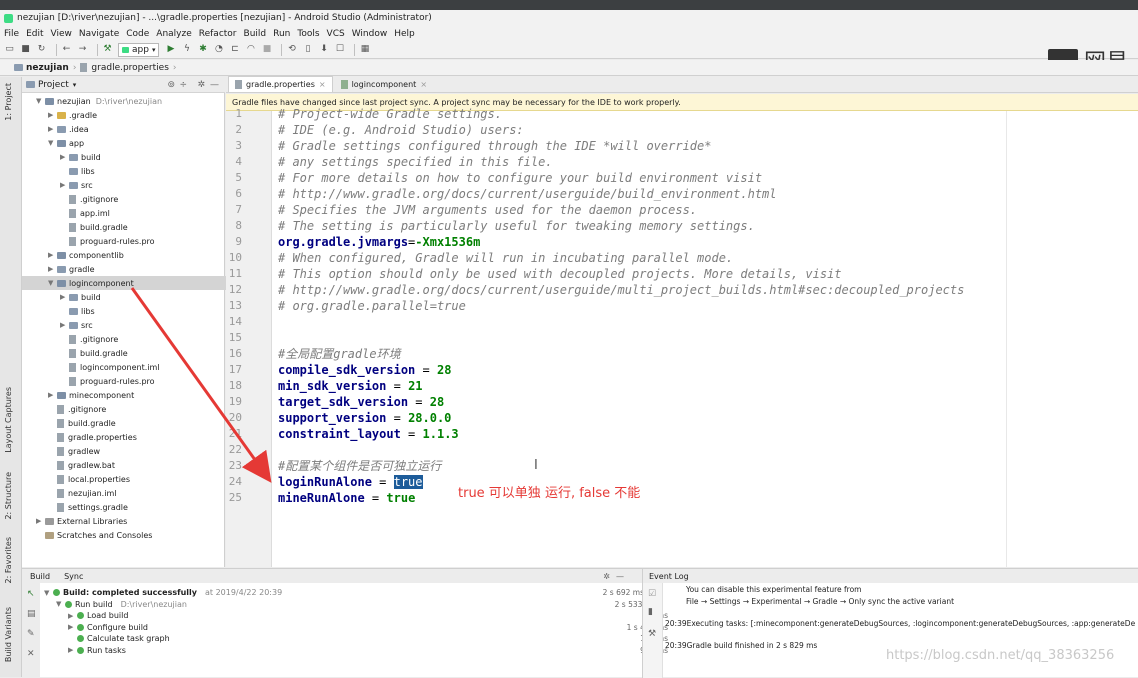  What do you see at coordinates (308, 34) in the screenshot?
I see `menu-tools: Tools` at bounding box center [308, 34].